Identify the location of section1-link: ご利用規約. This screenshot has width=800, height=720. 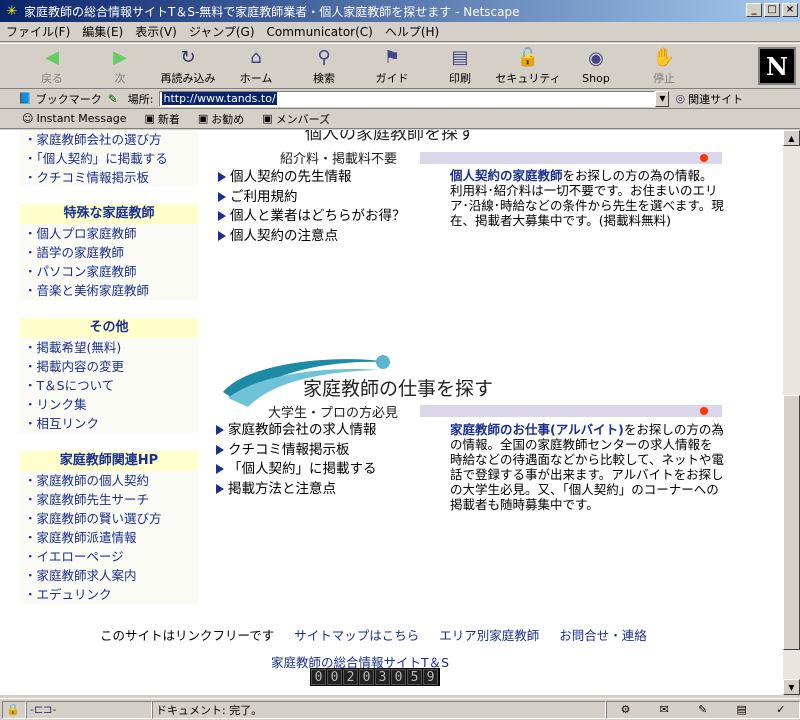
(312, 198).